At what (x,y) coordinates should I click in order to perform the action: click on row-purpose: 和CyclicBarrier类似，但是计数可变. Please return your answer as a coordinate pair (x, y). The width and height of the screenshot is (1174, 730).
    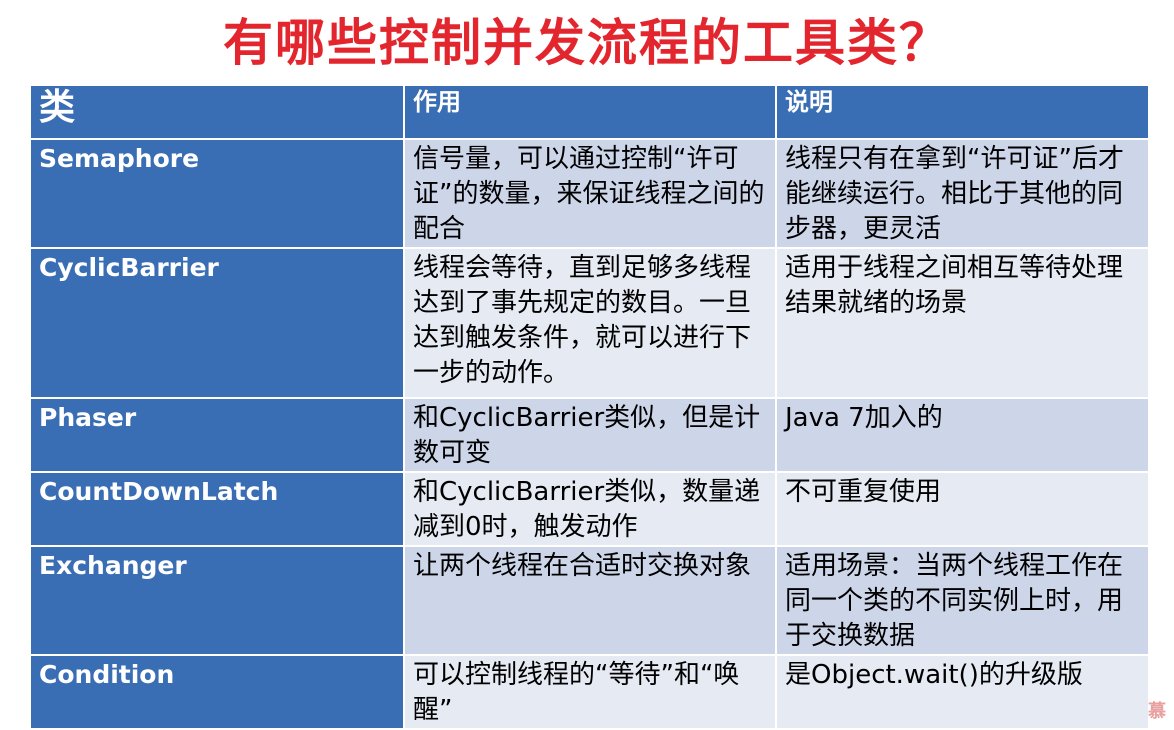
    Looking at the image, I should click on (590, 435).